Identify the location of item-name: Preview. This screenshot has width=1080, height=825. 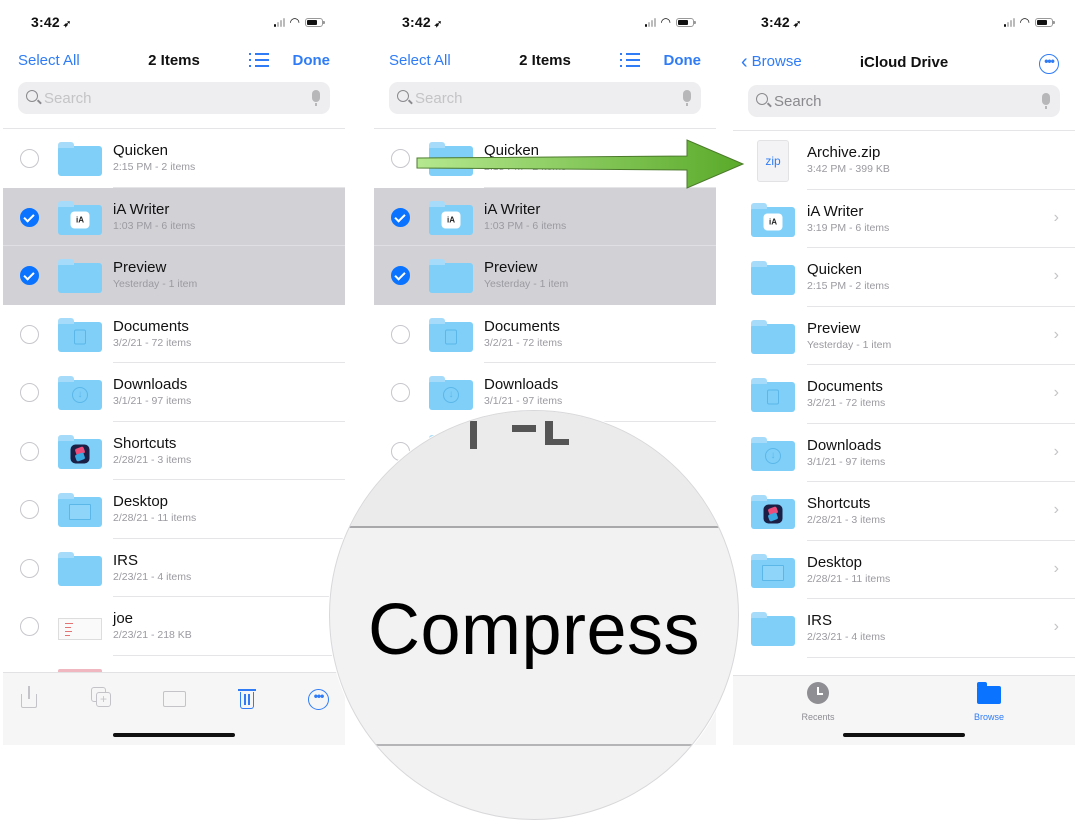
(140, 267).